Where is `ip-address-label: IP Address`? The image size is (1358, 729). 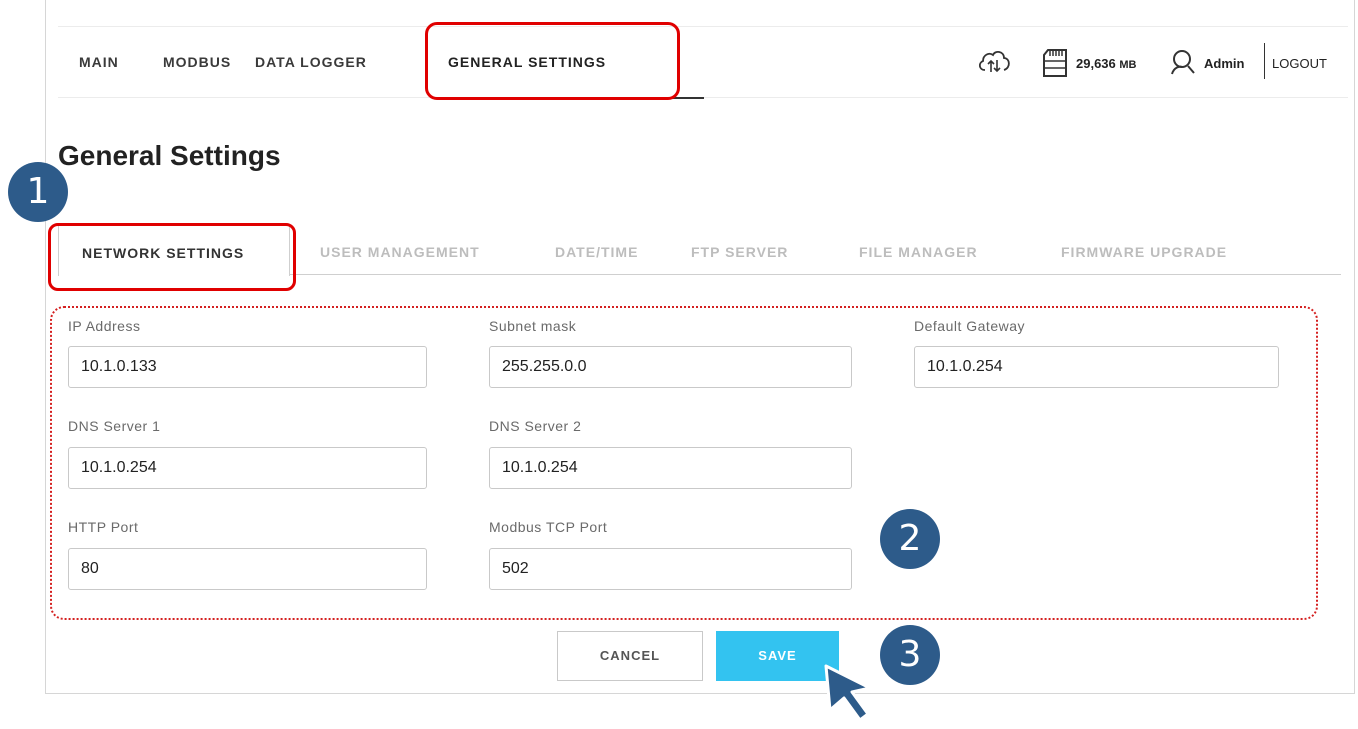 ip-address-label: IP Address is located at coordinates (104, 326).